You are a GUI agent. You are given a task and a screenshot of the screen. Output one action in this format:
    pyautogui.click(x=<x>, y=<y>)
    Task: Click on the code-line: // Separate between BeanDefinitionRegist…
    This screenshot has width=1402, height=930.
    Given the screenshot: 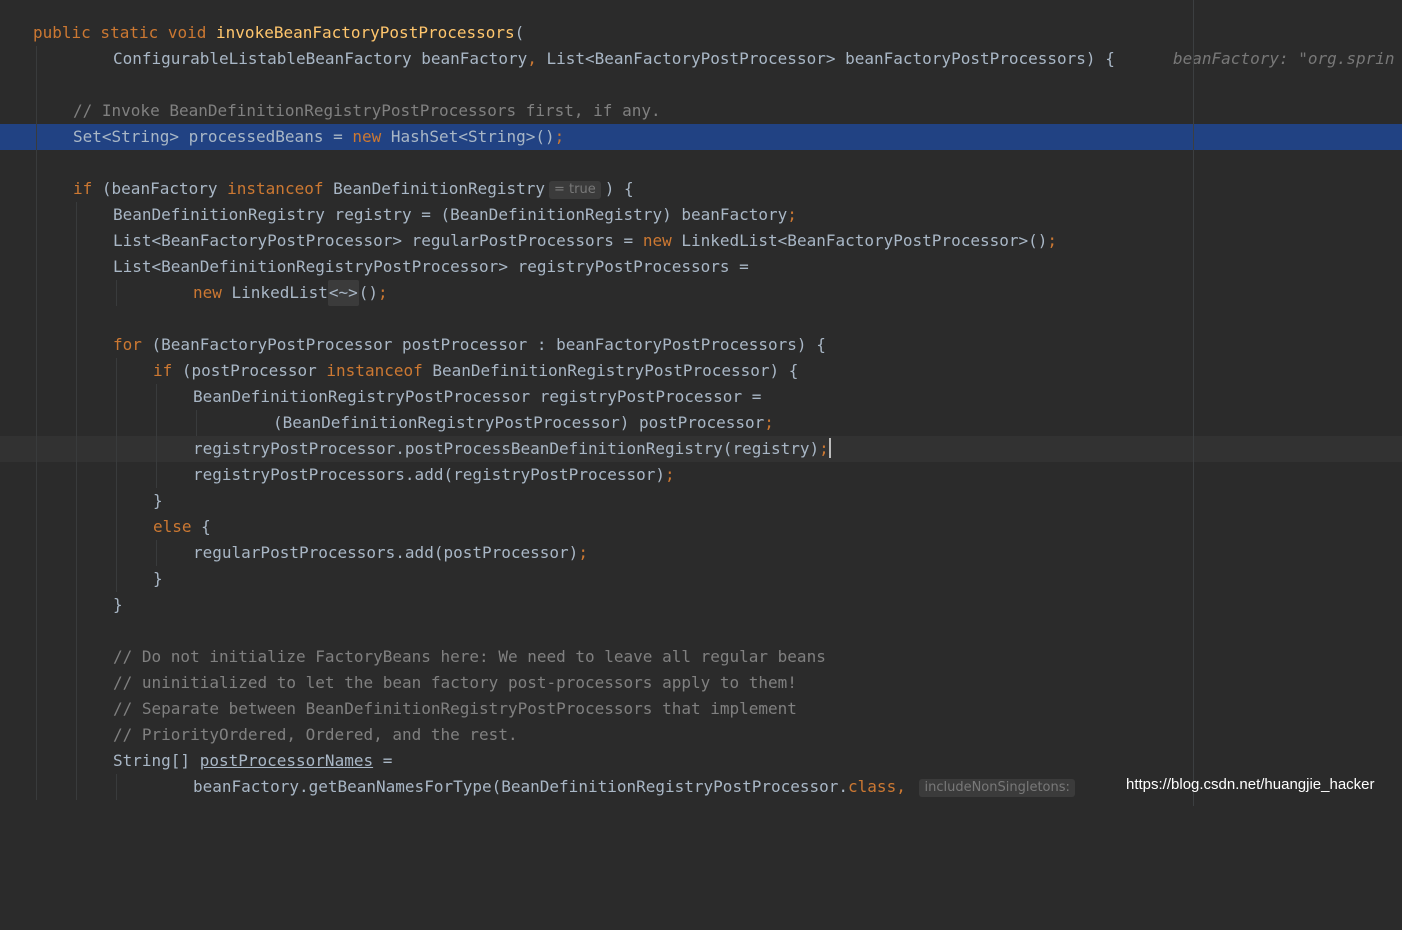 What is the action you would take?
    pyautogui.click(x=701, y=709)
    